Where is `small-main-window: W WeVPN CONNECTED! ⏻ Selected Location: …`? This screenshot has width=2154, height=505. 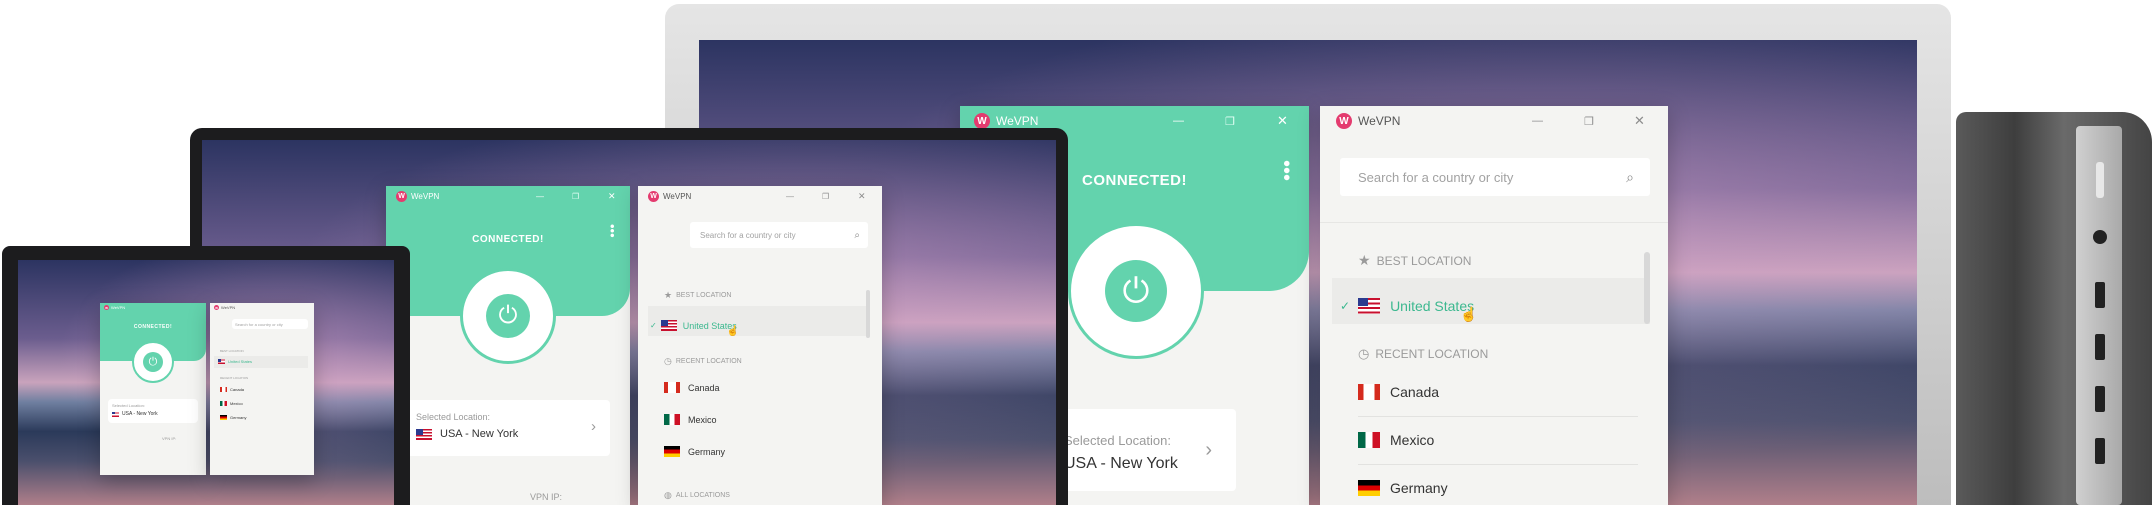
small-main-window: W WeVPN CONNECTED! ⏻ Selected Location: … is located at coordinates (153, 389).